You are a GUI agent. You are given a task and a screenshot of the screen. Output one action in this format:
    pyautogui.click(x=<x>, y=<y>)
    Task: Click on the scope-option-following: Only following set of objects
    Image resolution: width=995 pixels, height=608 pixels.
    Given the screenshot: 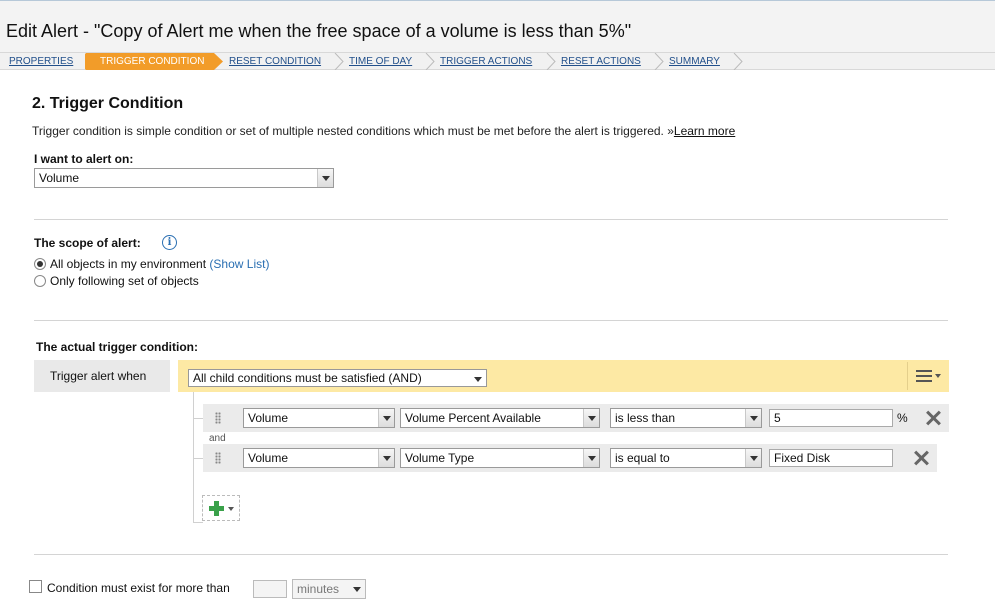 What is the action you would take?
    pyautogui.click(x=116, y=281)
    